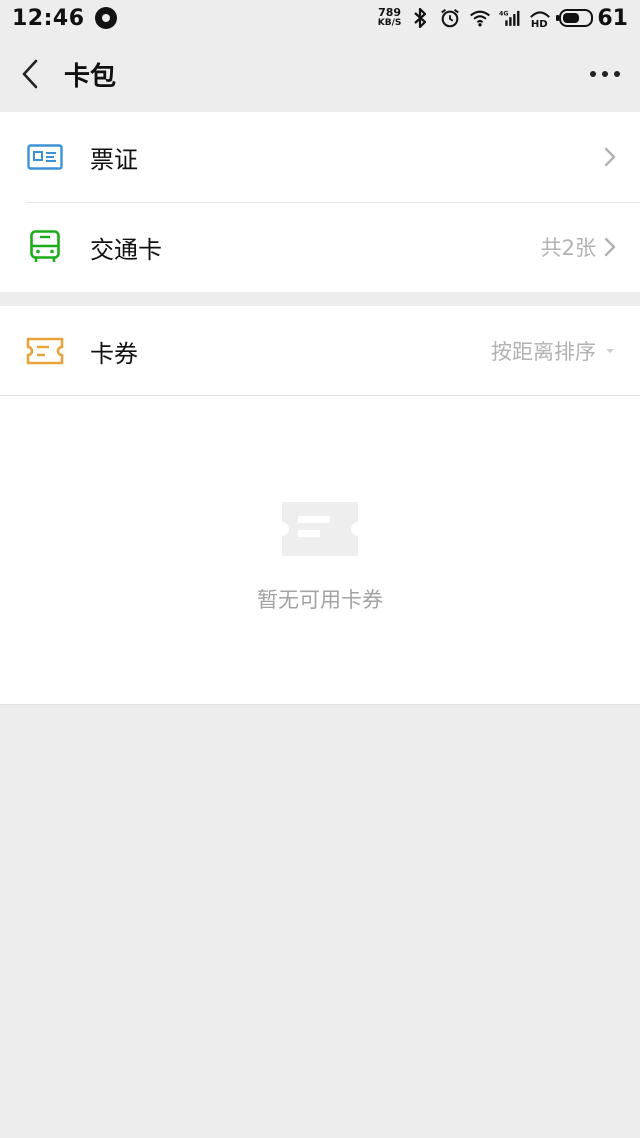 This screenshot has height=1138, width=640. I want to click on network-speed: 789 KB/S, so click(389, 17).